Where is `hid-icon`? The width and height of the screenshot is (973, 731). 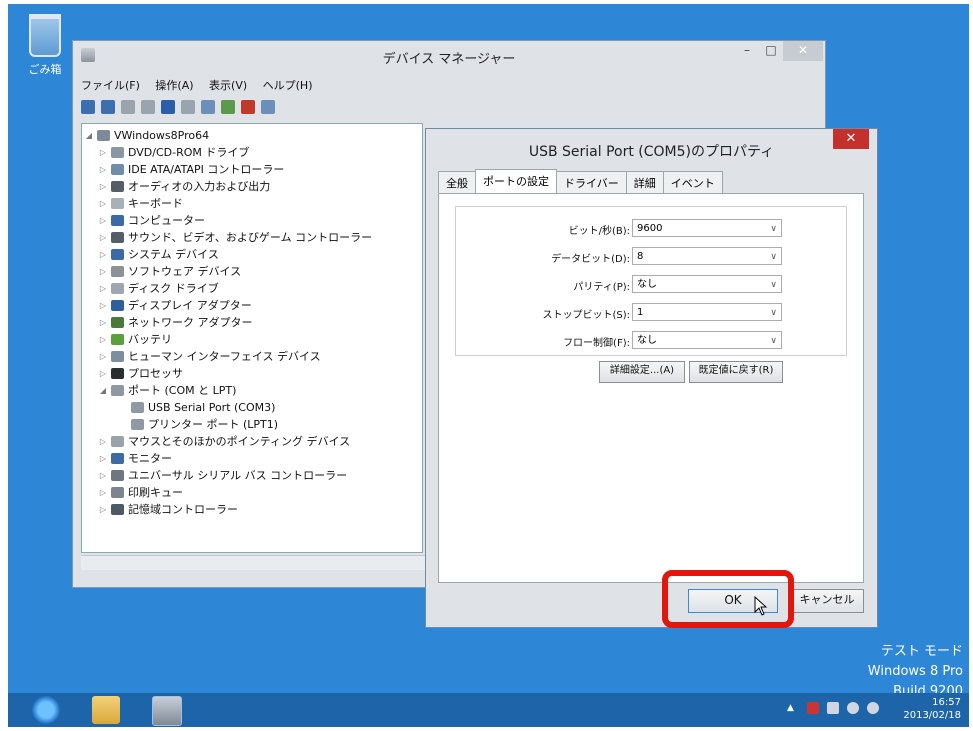 hid-icon is located at coordinates (117, 356).